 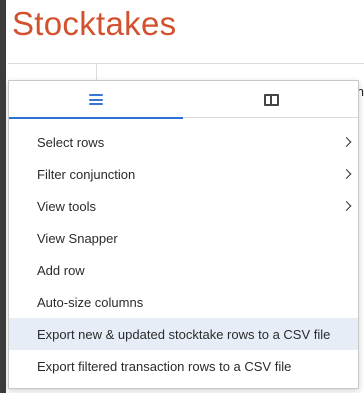 I want to click on window-edge, so click(x=3, y=196).